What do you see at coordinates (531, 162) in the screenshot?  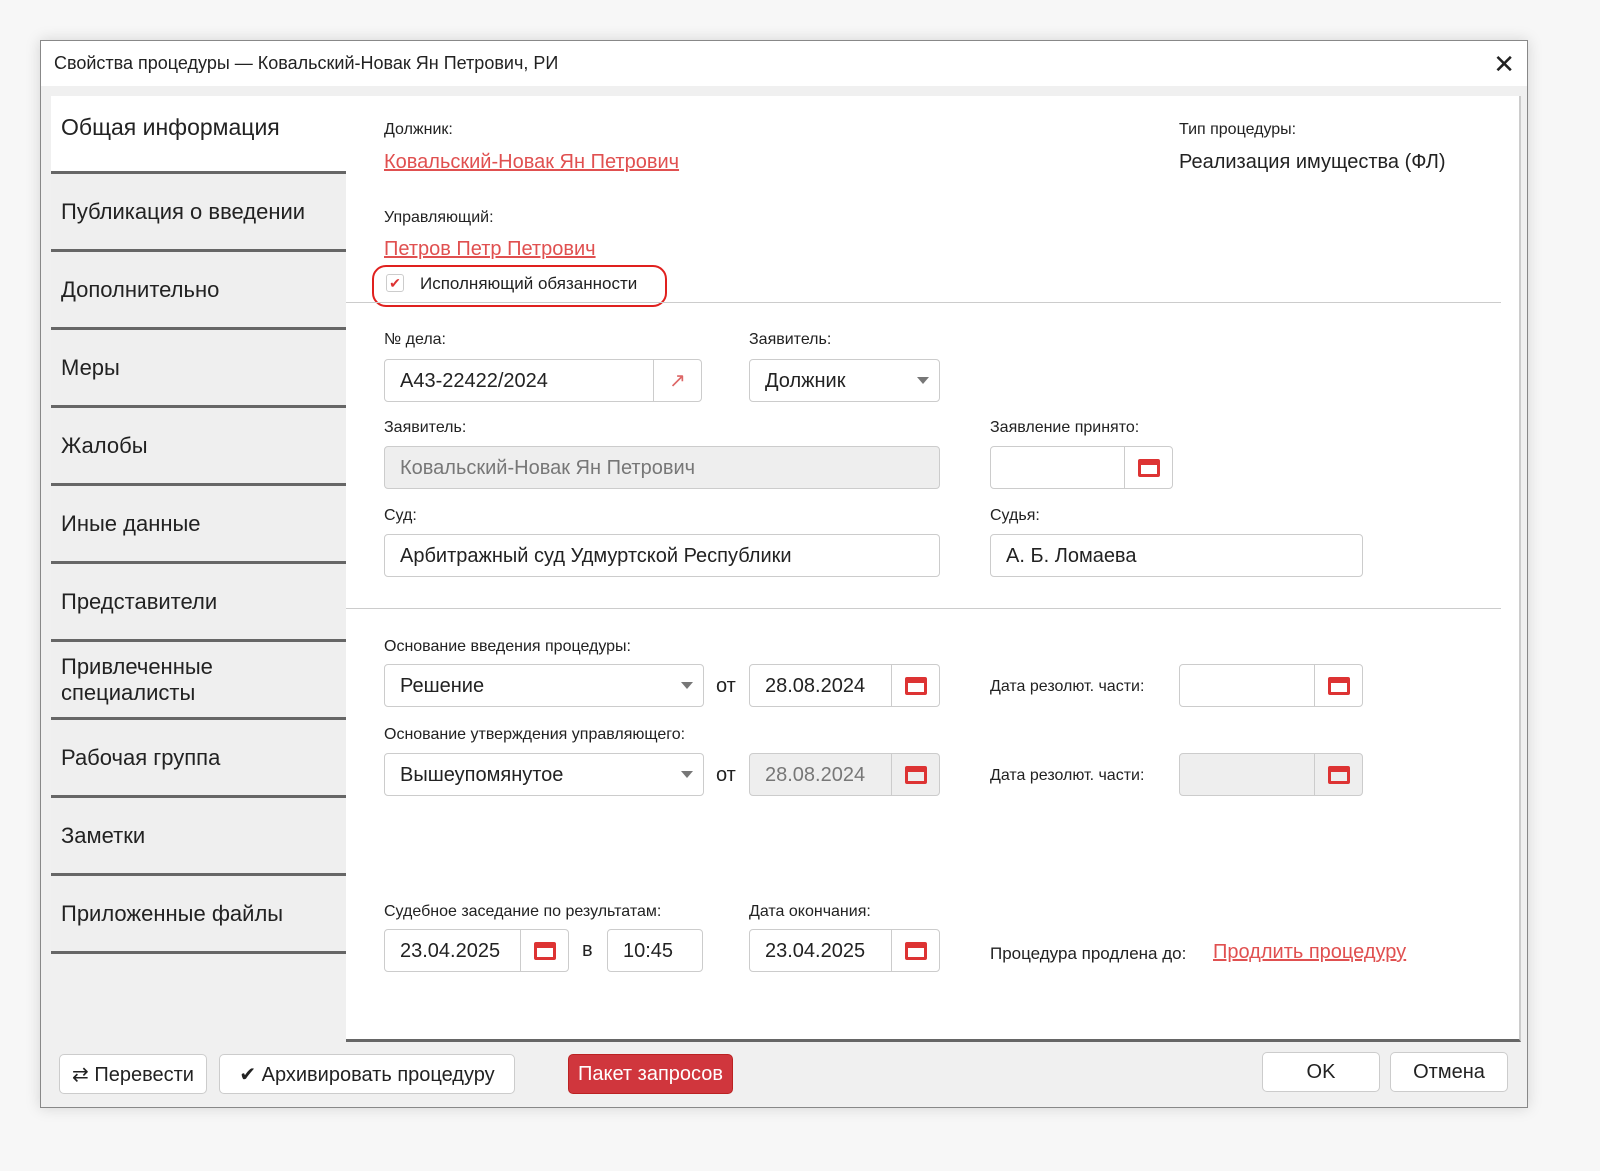 I see `debtor-link: Ковальский-Новак Ян Петрович` at bounding box center [531, 162].